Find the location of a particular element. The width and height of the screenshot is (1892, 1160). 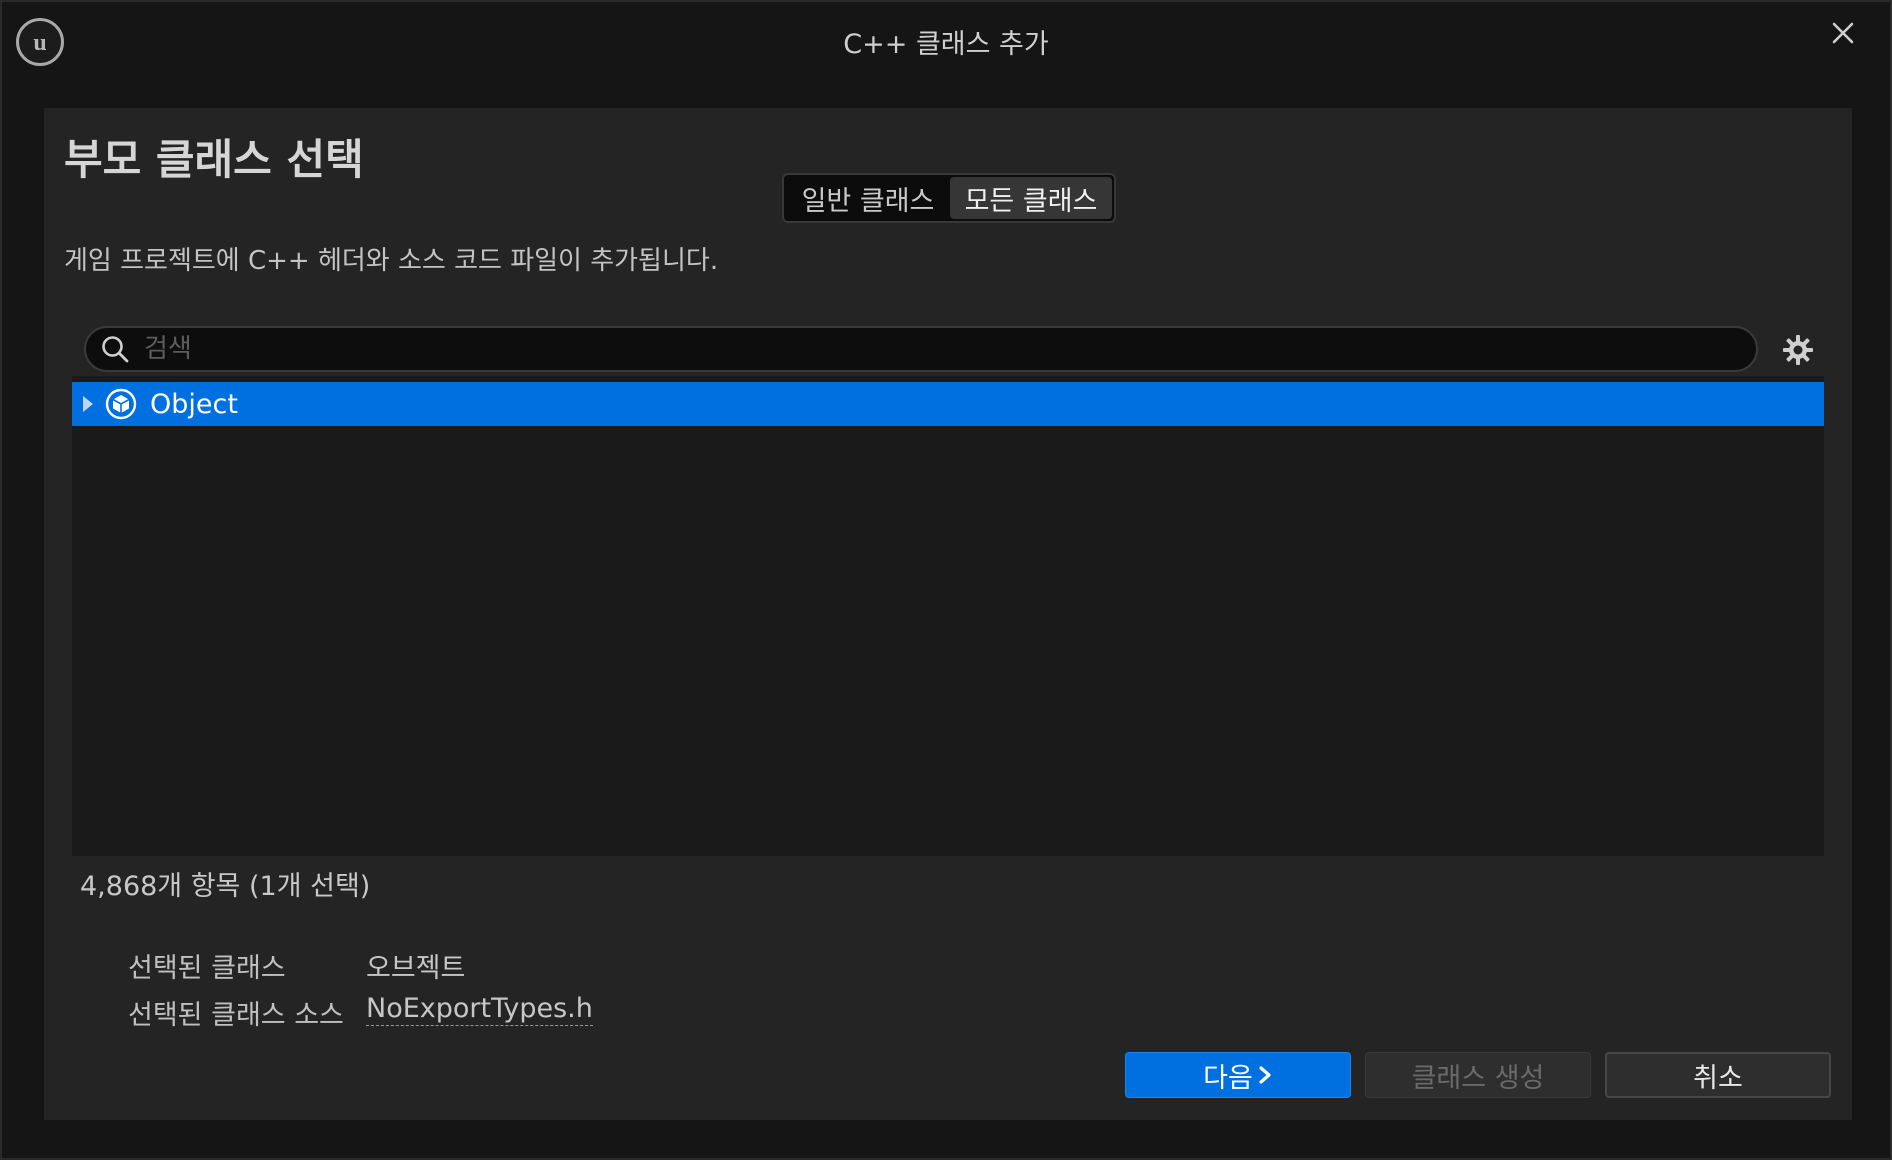

next-button: 다음 is located at coordinates (1238, 1075).